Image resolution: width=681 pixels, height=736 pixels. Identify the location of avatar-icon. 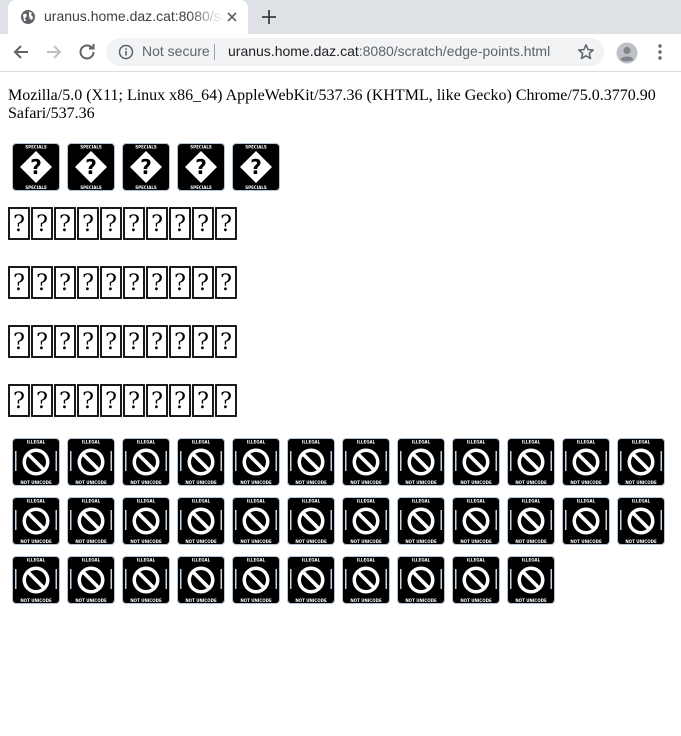
(627, 53).